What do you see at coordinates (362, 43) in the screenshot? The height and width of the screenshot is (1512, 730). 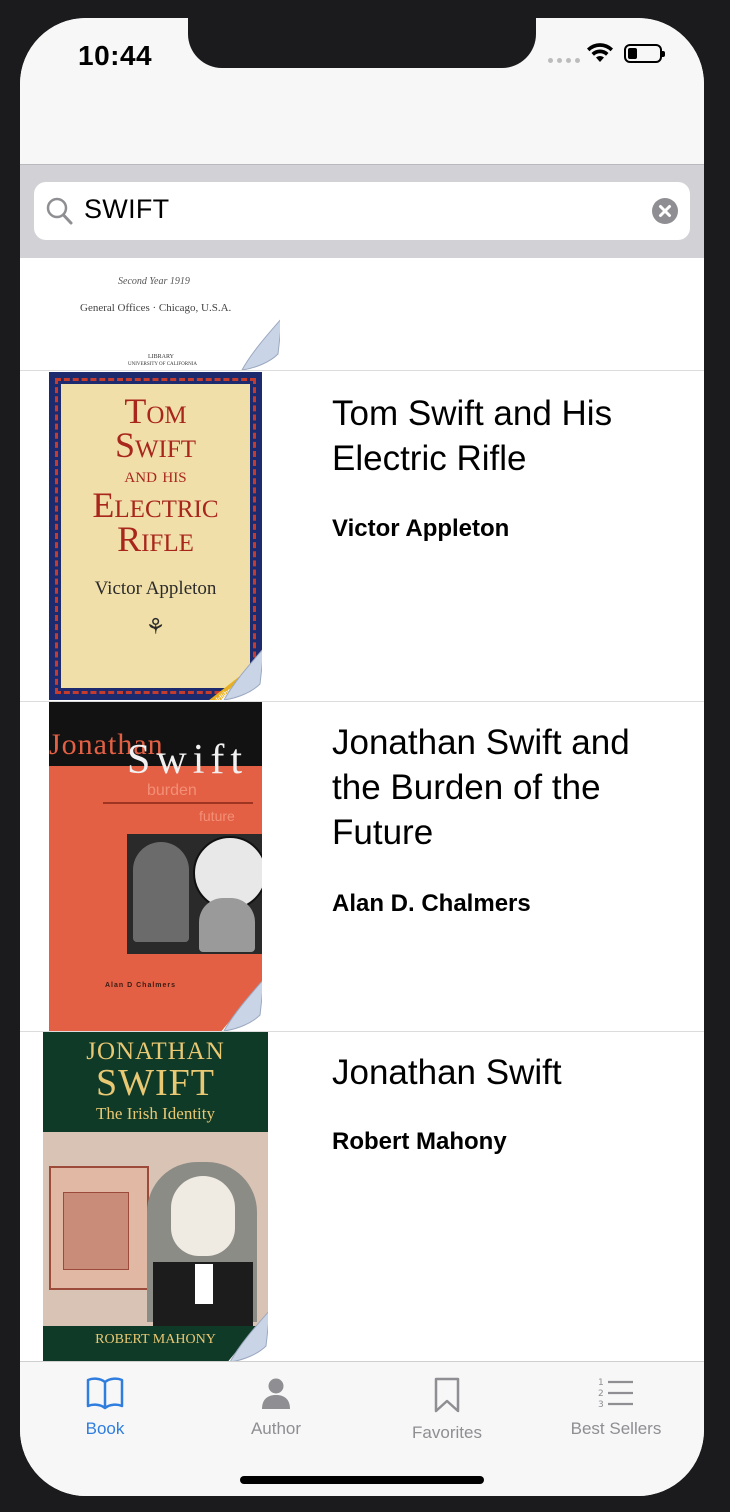 I see `notch` at bounding box center [362, 43].